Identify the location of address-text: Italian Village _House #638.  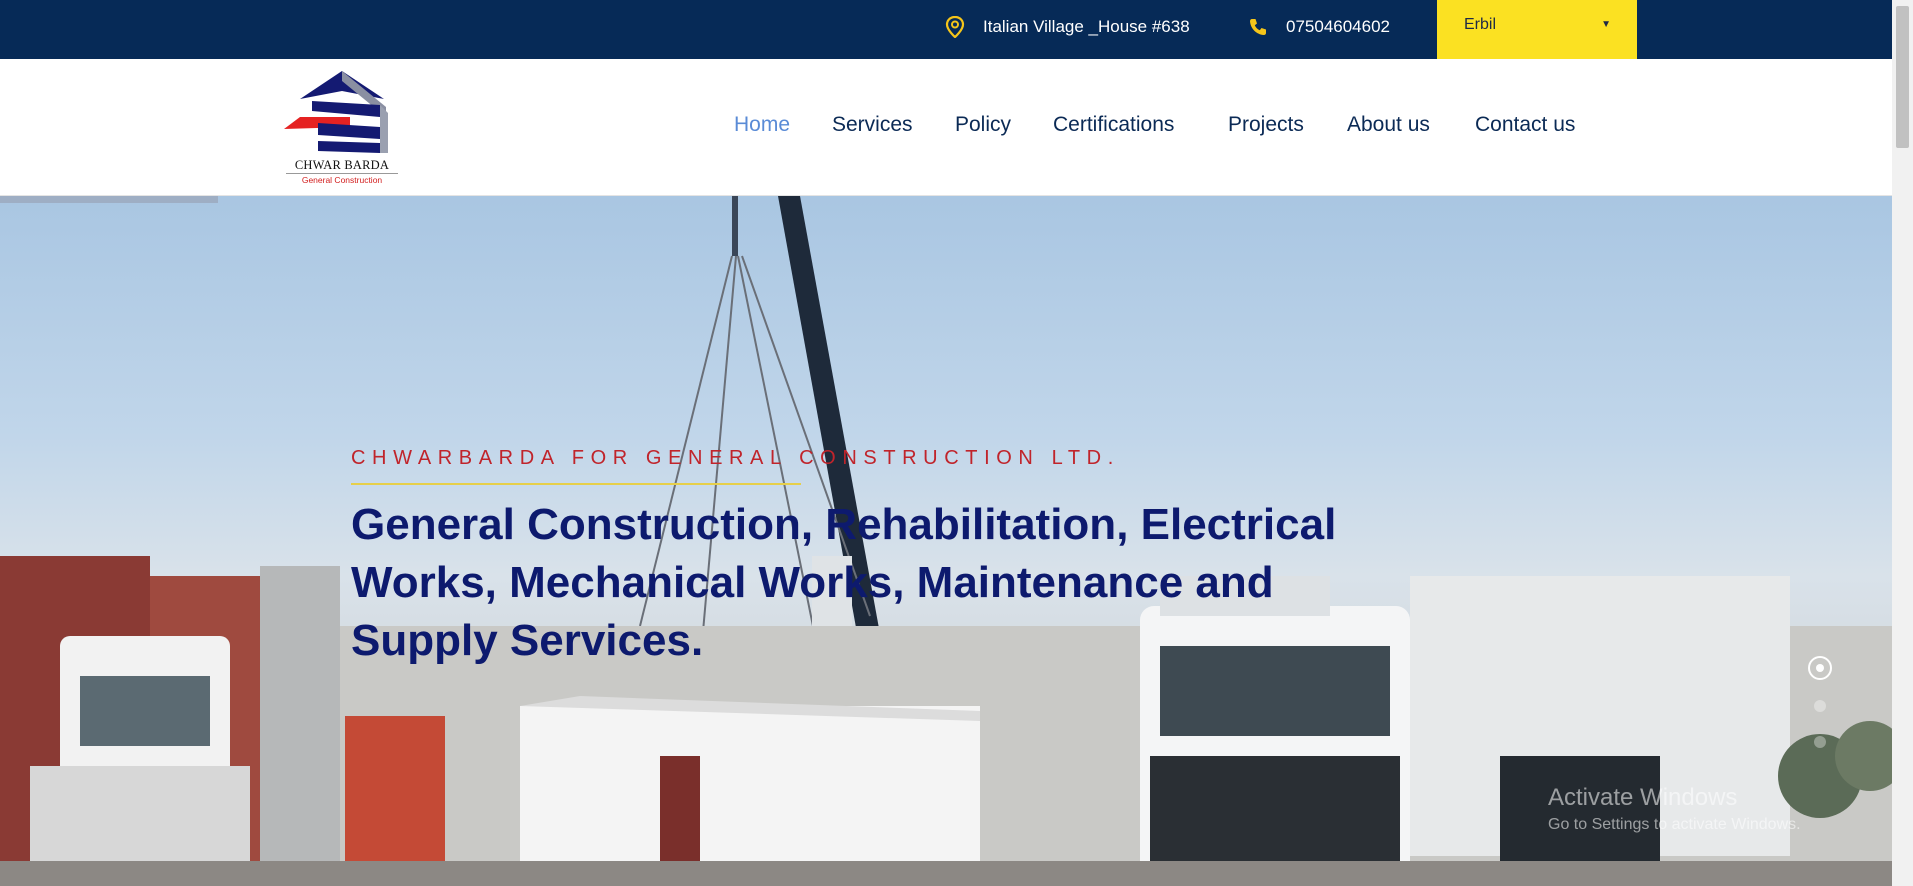
(1086, 26).